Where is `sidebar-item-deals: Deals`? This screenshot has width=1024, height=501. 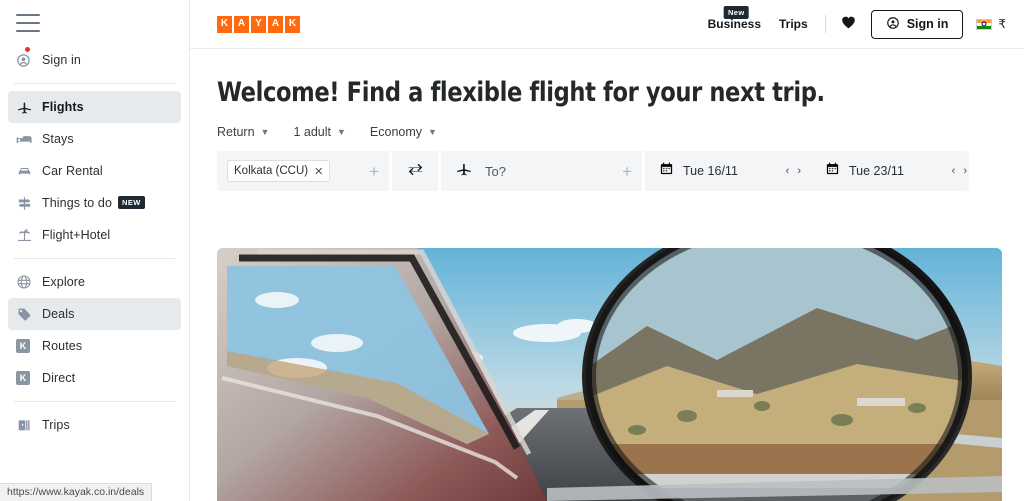
sidebar-item-deals: Deals is located at coordinates (94, 314).